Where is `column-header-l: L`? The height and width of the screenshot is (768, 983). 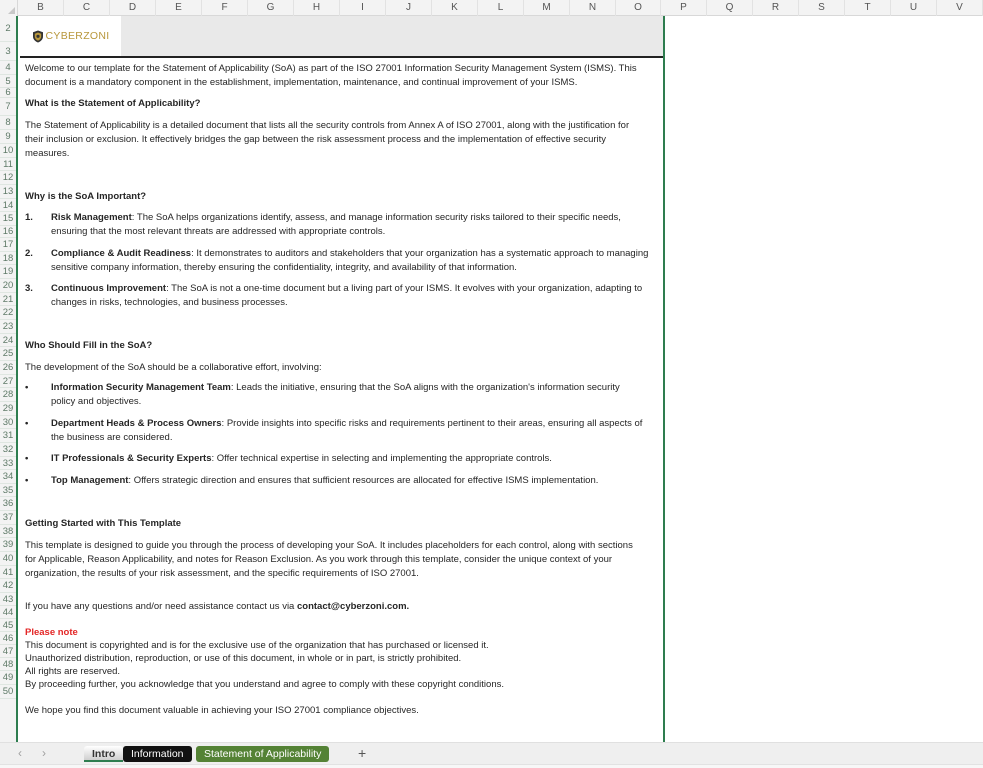
column-header-l: L is located at coordinates (501, 8).